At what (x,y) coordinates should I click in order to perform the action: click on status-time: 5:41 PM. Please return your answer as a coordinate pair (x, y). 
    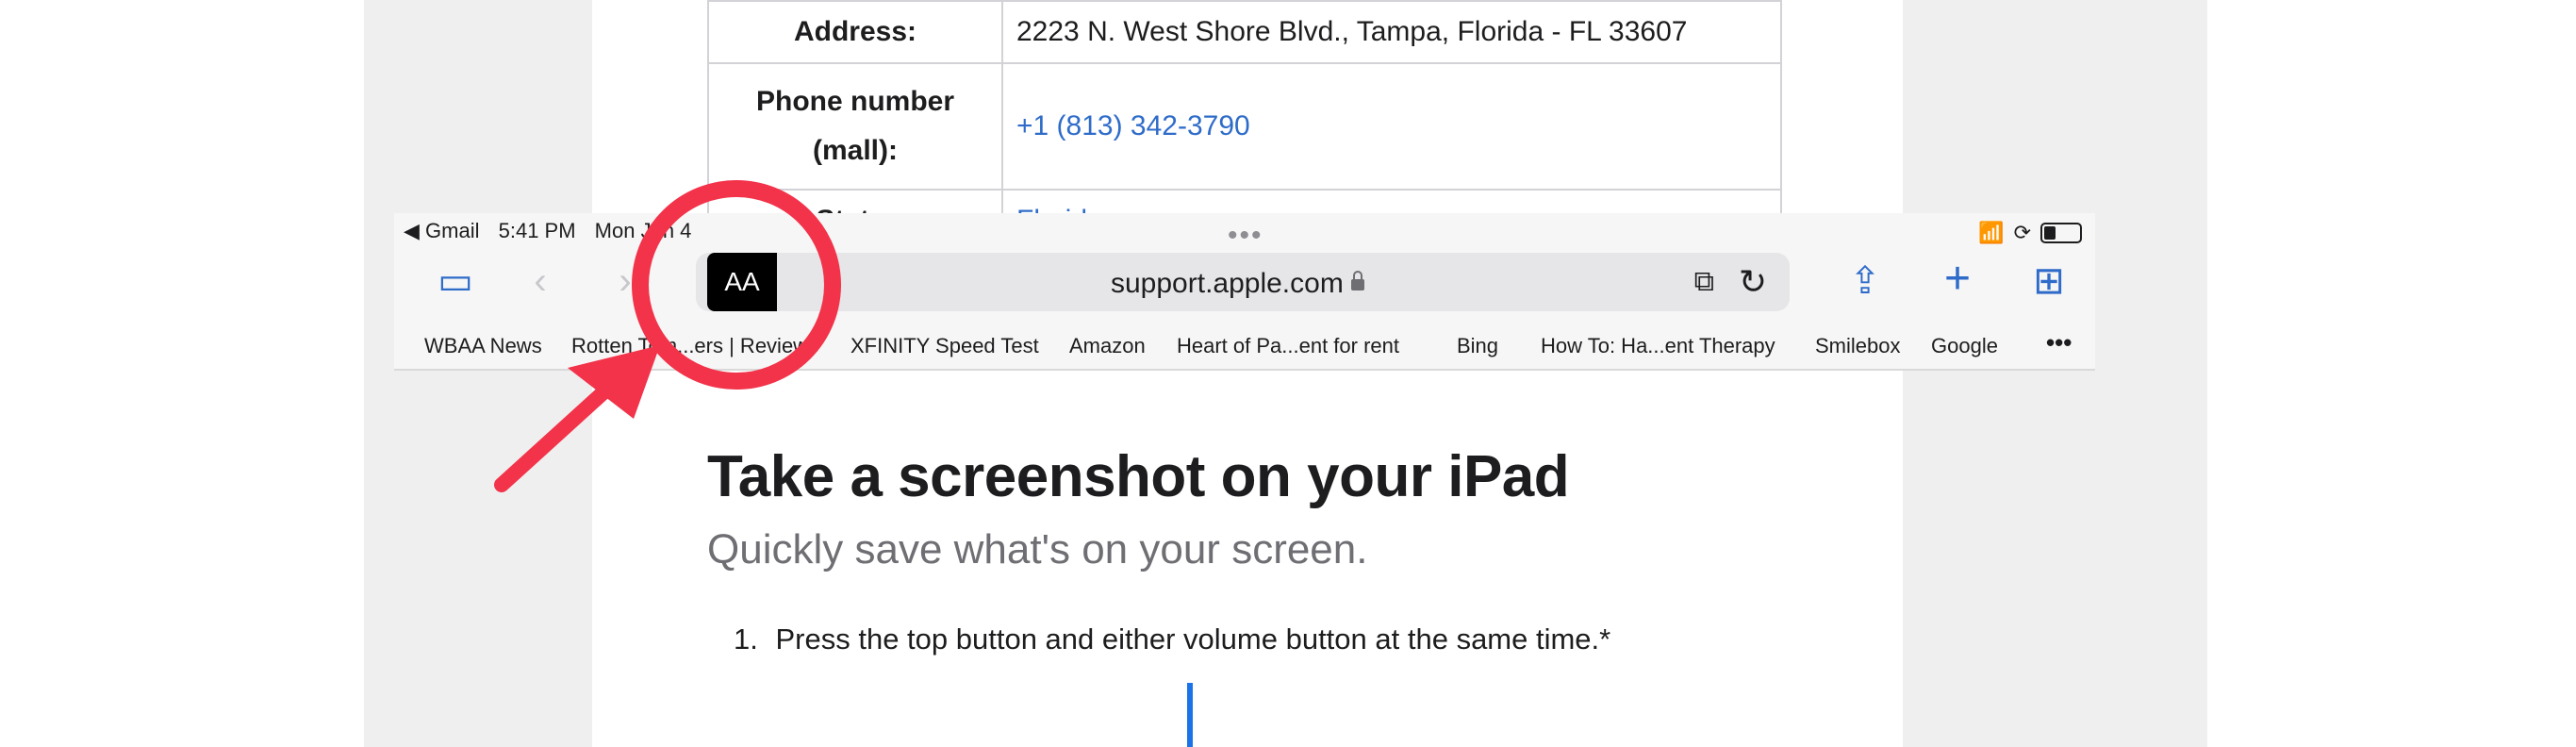
    Looking at the image, I should click on (537, 231).